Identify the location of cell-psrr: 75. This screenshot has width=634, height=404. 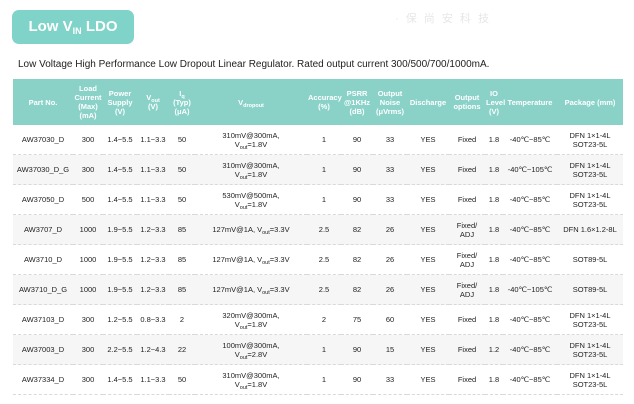
(357, 319).